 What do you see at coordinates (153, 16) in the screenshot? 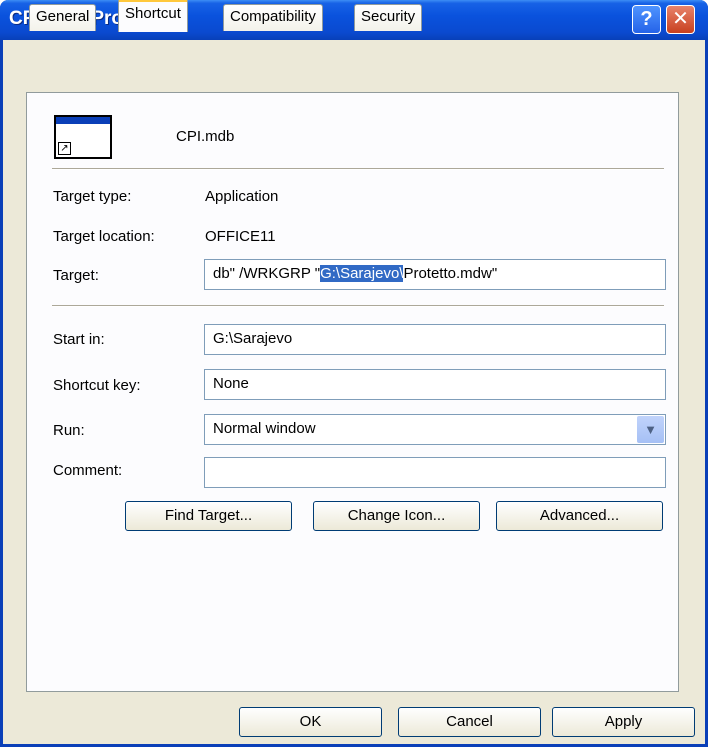
I see `tab-shortcut: Shortcut` at bounding box center [153, 16].